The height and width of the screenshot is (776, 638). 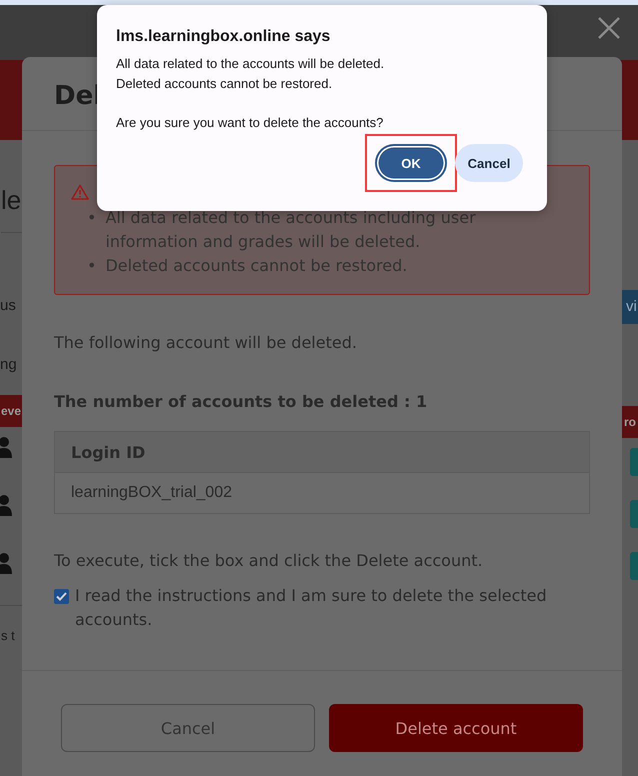 I want to click on dialog-question: Are you sure you want to delete the accounts?, so click(x=250, y=123).